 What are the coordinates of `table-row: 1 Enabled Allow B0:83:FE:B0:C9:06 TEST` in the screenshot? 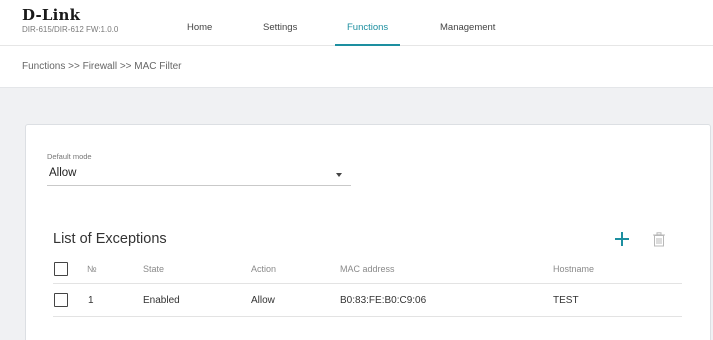 It's located at (367, 300).